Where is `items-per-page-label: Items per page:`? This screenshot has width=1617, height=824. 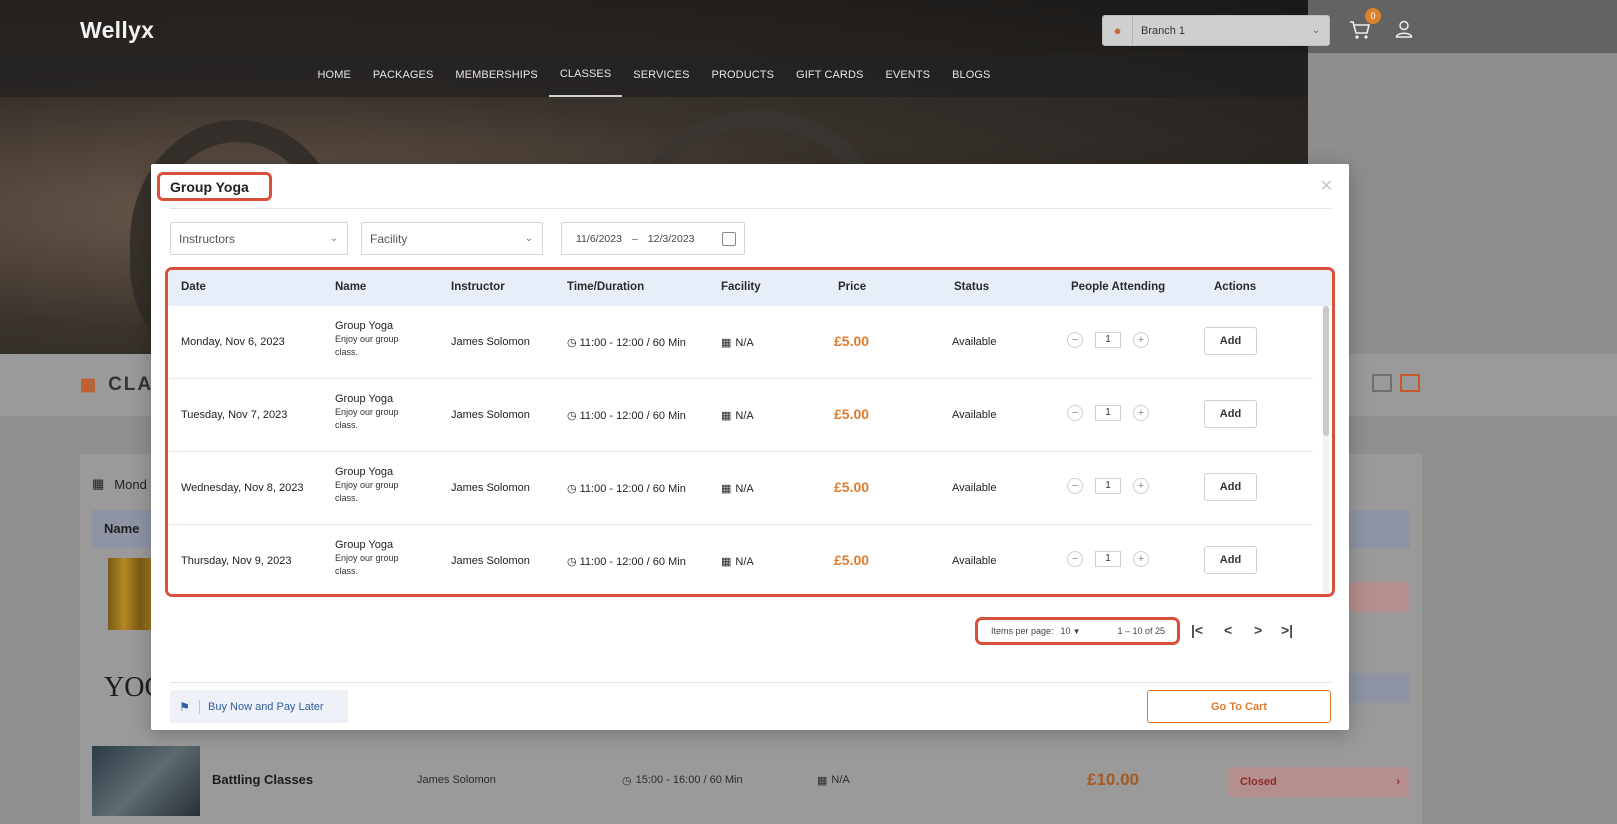 items-per-page-label: Items per page: is located at coordinates (1022, 631).